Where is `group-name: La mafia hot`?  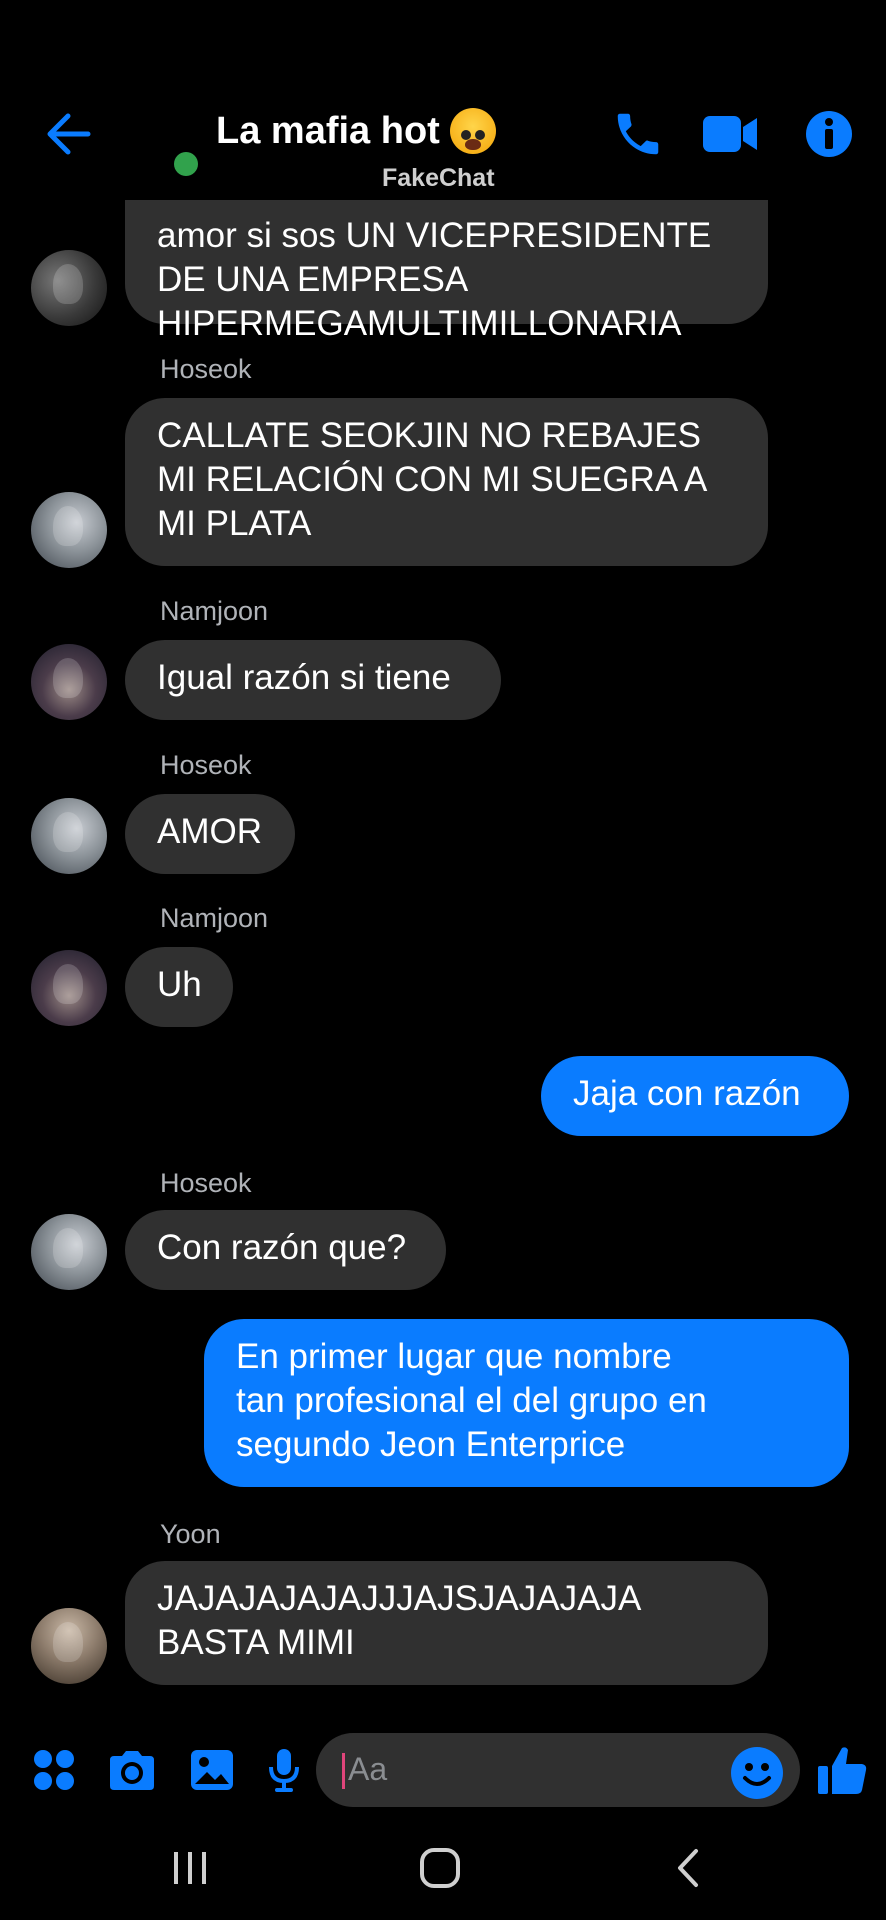
group-name: La mafia hot is located at coordinates (328, 130).